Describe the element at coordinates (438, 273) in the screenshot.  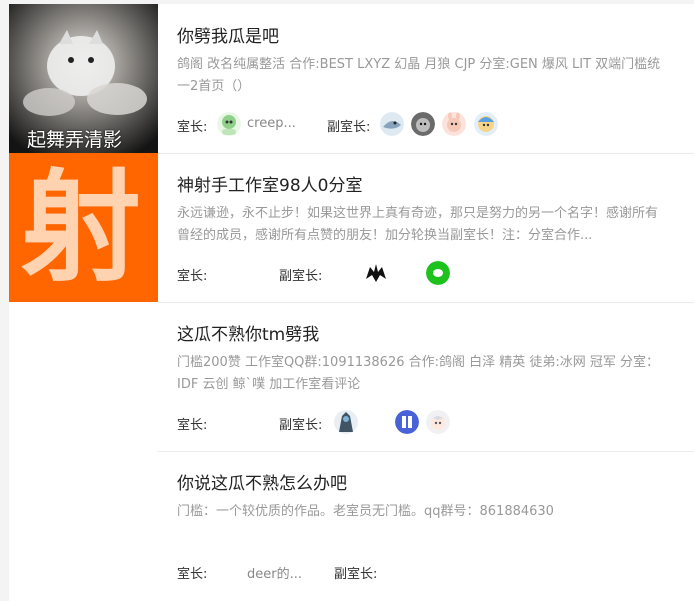
I see `green-wechat-avatar-icon` at that location.